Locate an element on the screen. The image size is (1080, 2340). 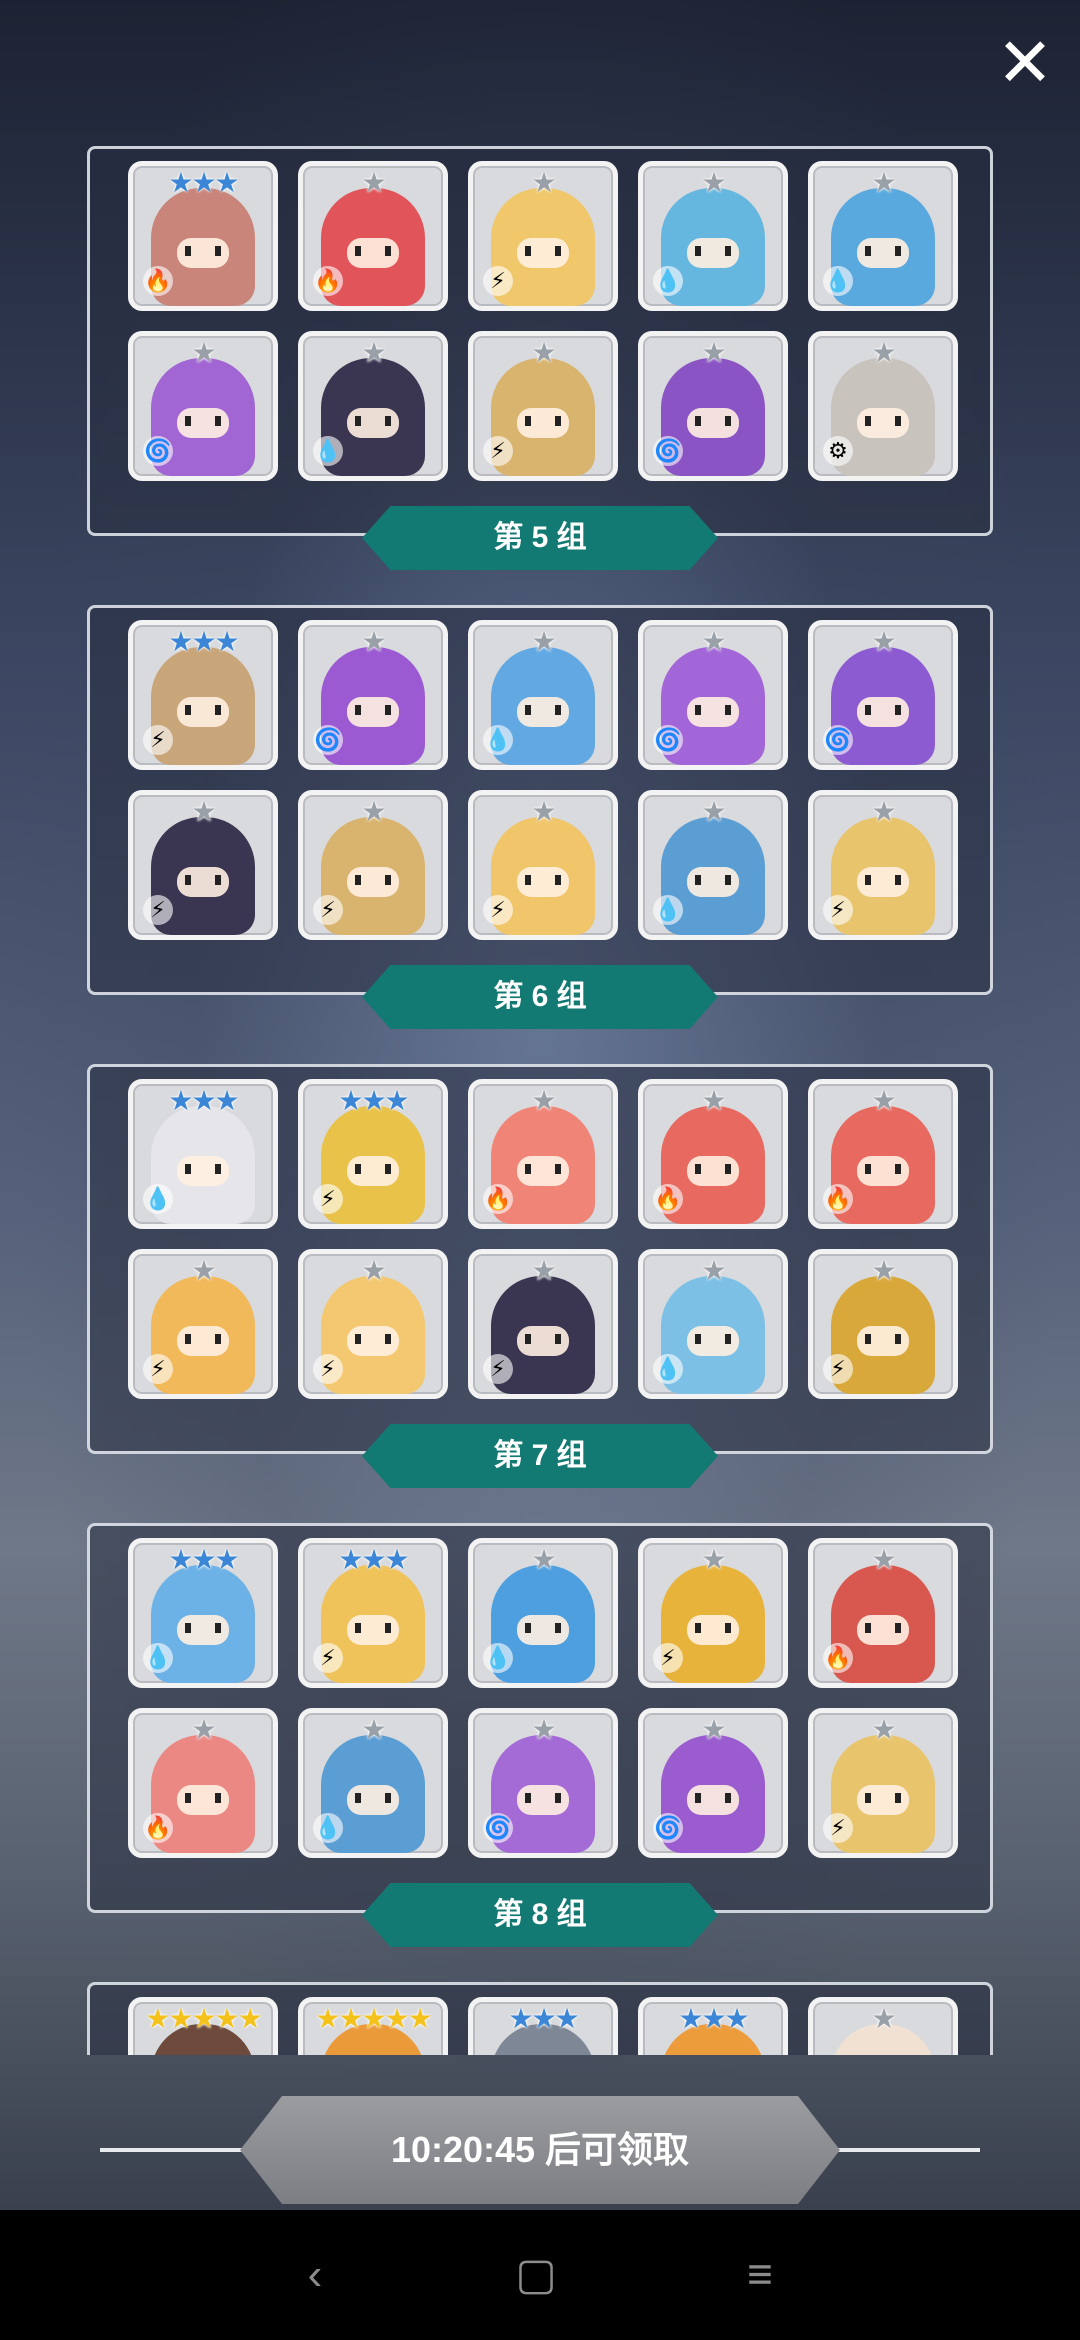
reward-group: ★★★ 🔥 ★ 🔥 ★ ⚡ ★ 💧 ★ 💧 ★ 🌀 ★ 💧 ★ ⚡ ★ 🌀 ★ ⚙ is located at coordinates (540, 341).